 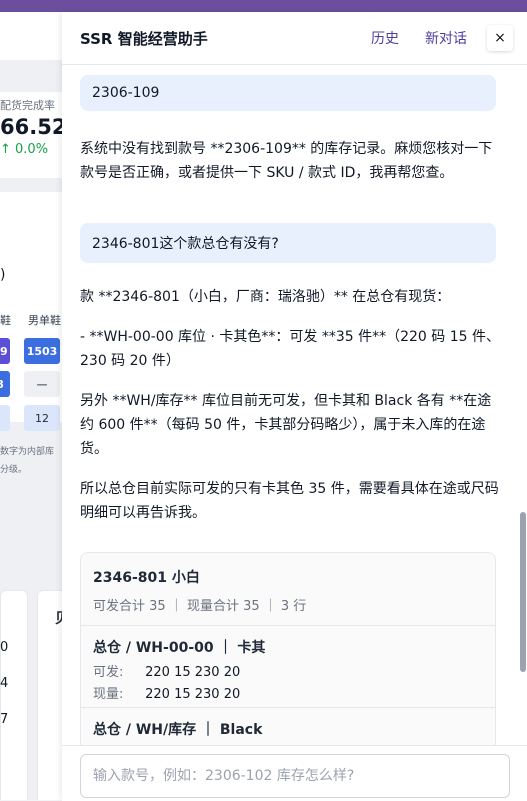 I want to click on background-number: 4, so click(x=4, y=683).